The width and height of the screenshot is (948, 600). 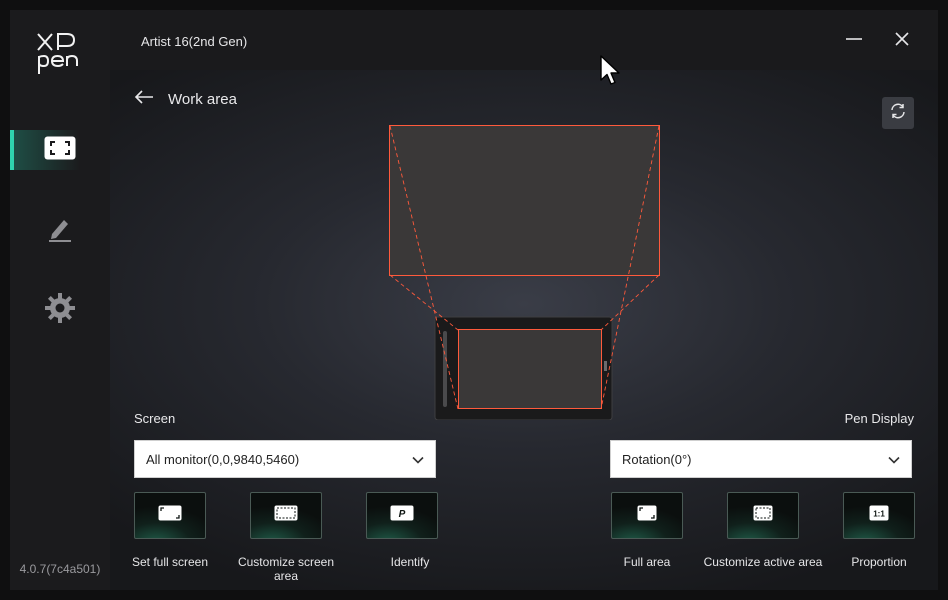 What do you see at coordinates (761, 459) in the screenshot?
I see `rotation-select: Rotation(0°)` at bounding box center [761, 459].